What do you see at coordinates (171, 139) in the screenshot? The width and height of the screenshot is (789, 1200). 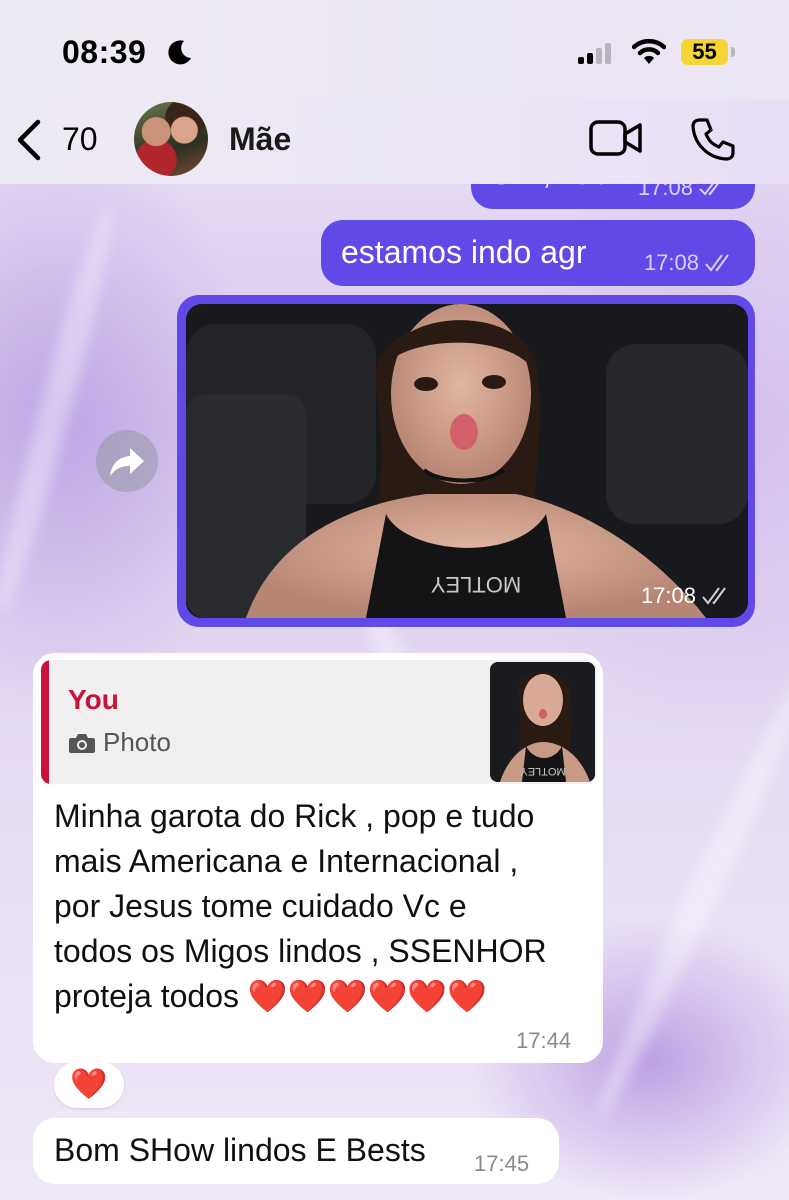 I see `avatar` at bounding box center [171, 139].